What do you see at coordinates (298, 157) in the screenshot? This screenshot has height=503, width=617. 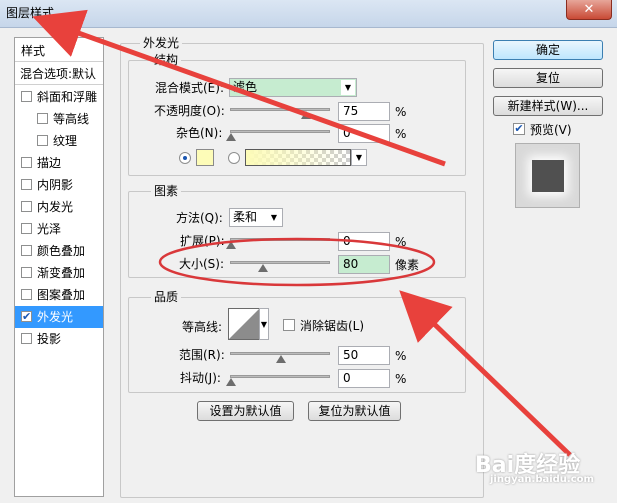 I see `glow-gradient-swatch` at bounding box center [298, 157].